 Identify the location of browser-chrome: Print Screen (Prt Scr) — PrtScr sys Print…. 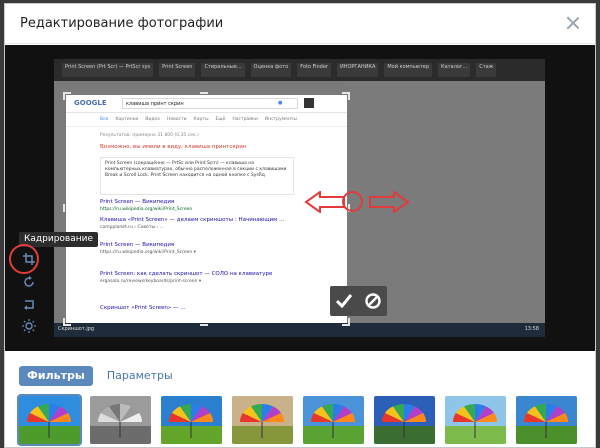
(299, 70).